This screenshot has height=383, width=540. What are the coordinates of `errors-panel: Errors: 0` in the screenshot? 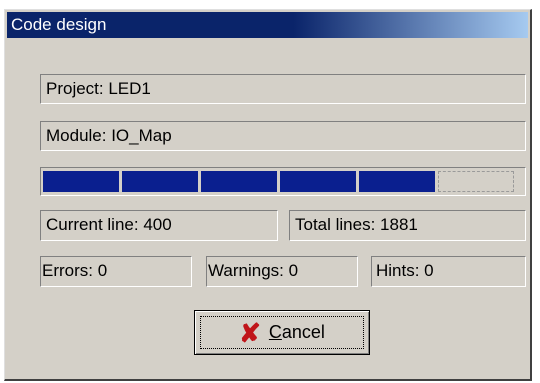 It's located at (116, 271).